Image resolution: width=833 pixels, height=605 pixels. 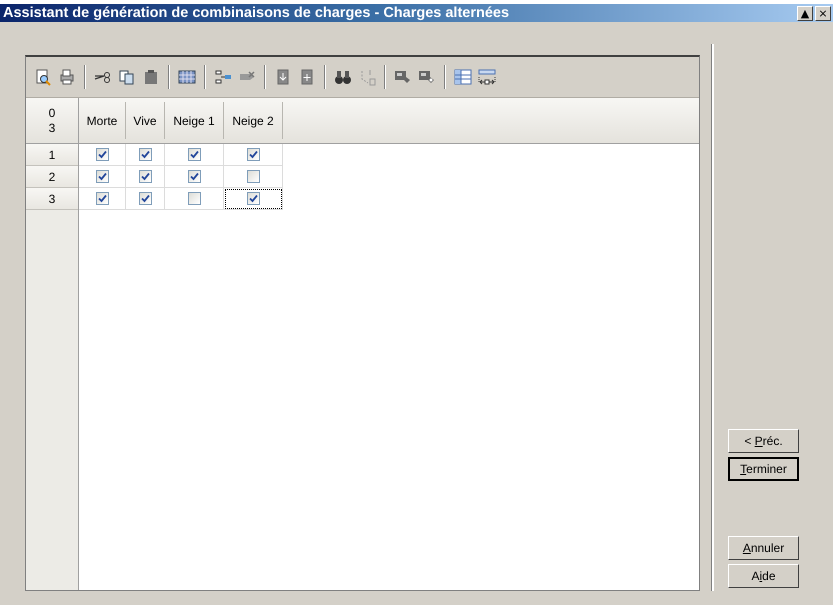 I want to click on table-icon, so click(x=463, y=77).